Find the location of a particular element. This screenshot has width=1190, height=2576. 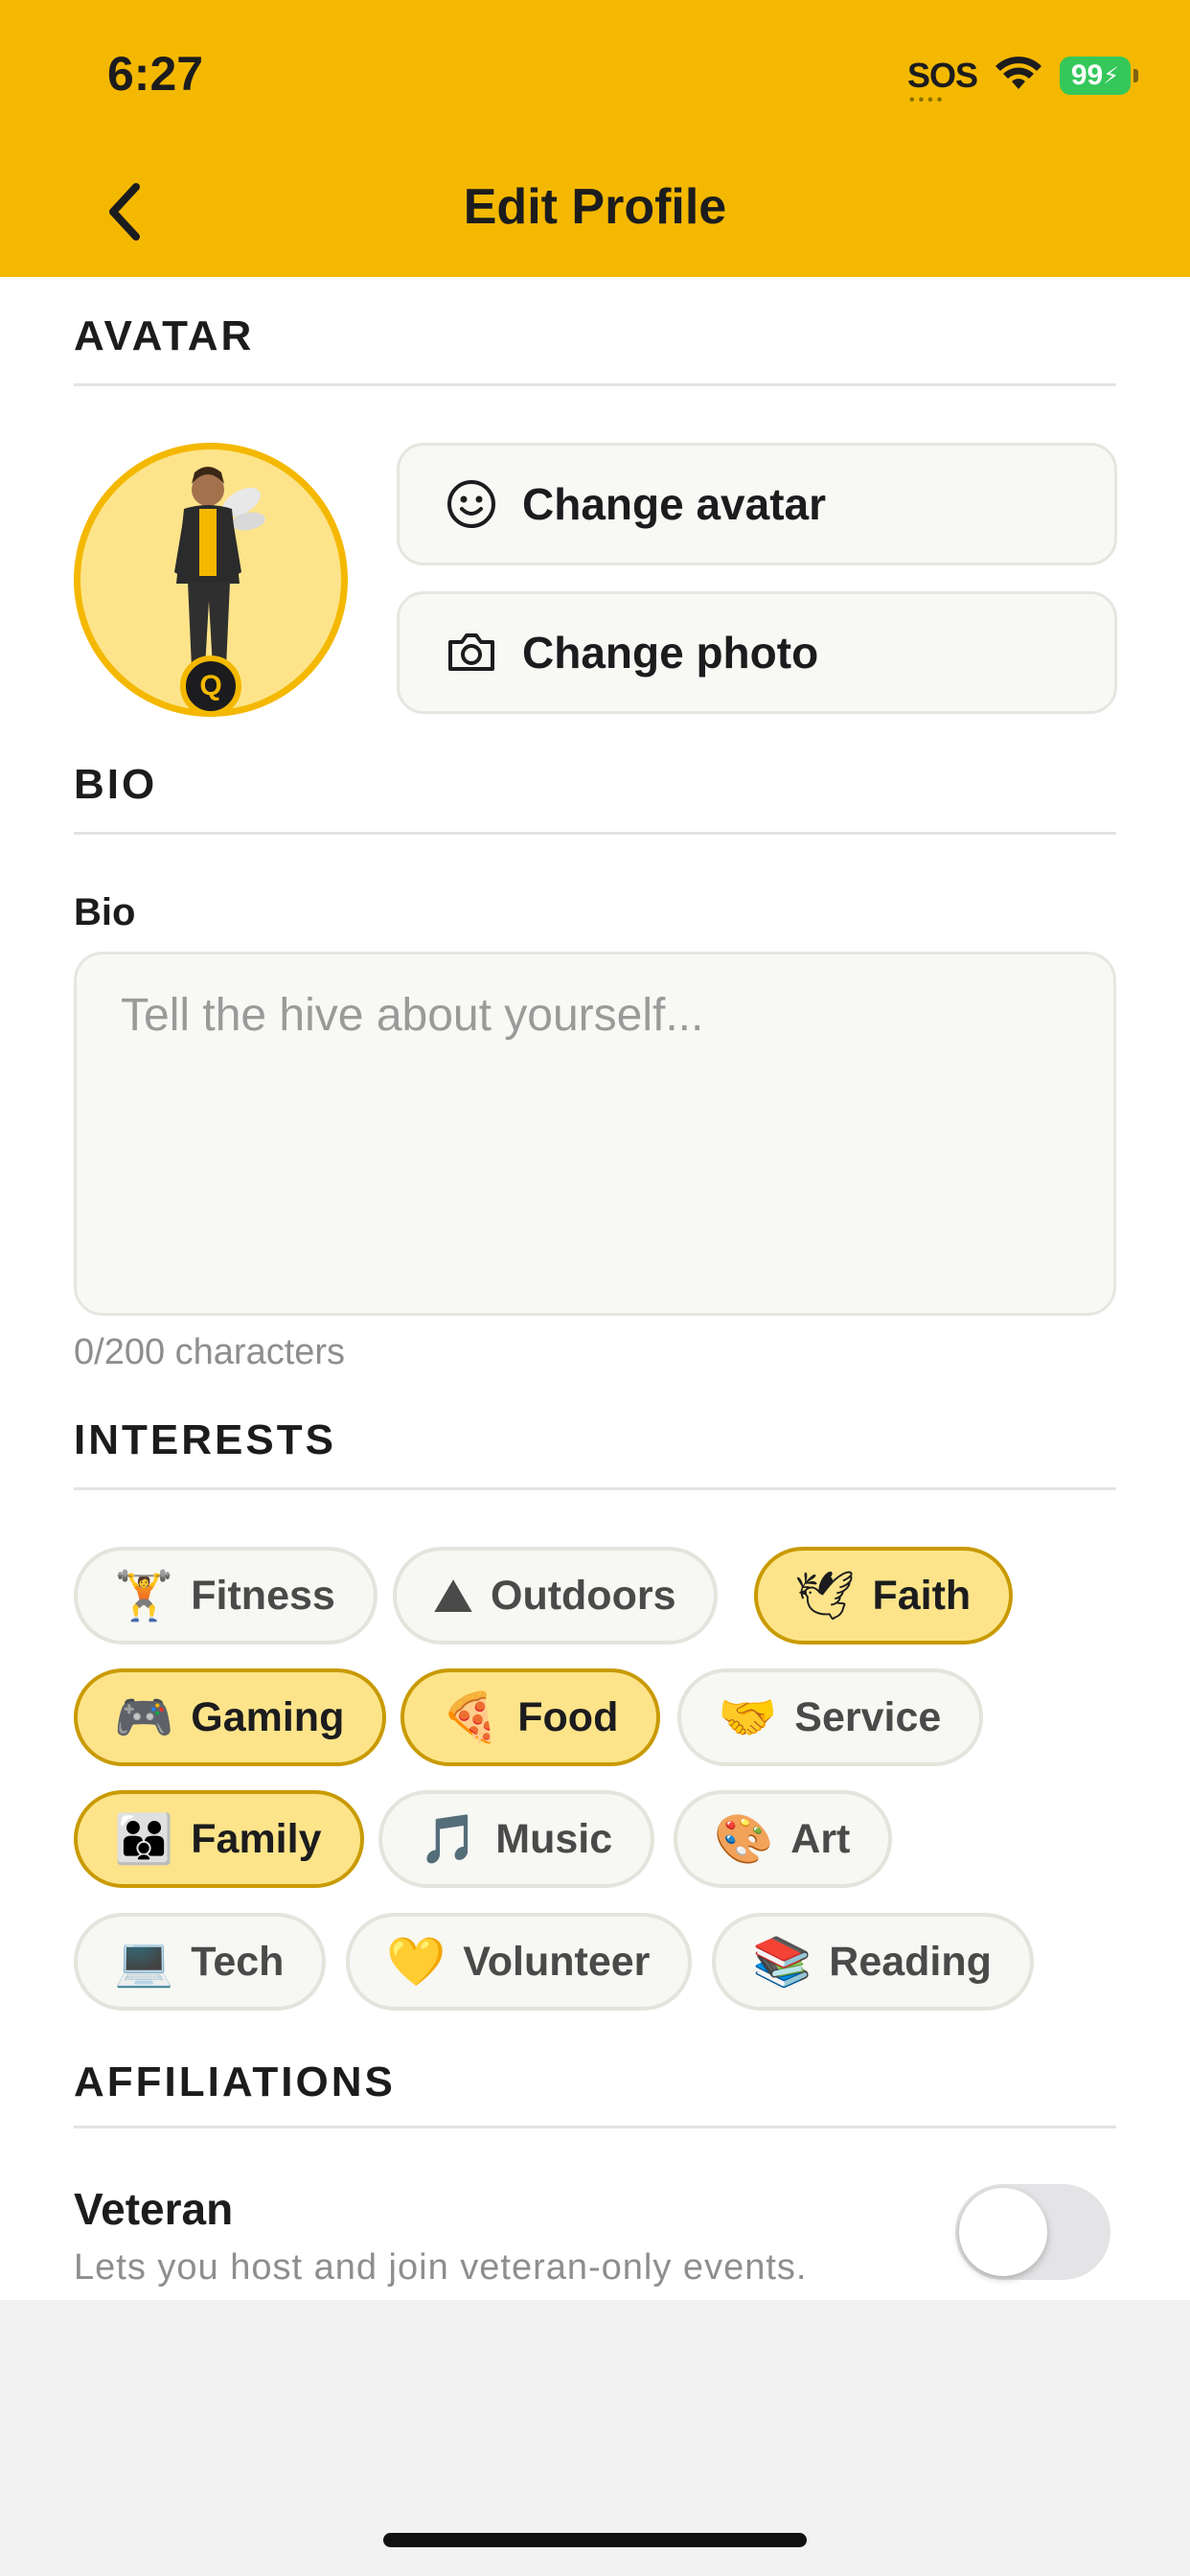

toggle-knob is located at coordinates (1003, 2232).